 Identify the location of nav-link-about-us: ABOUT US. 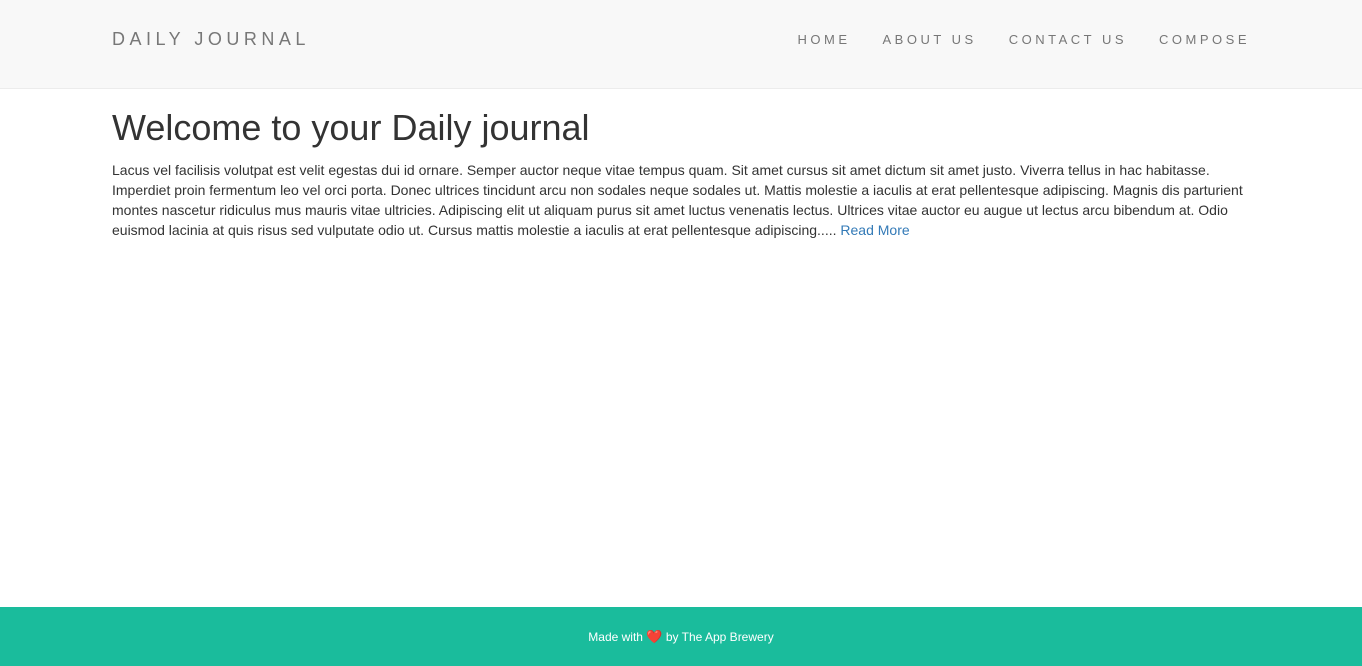
(930, 39).